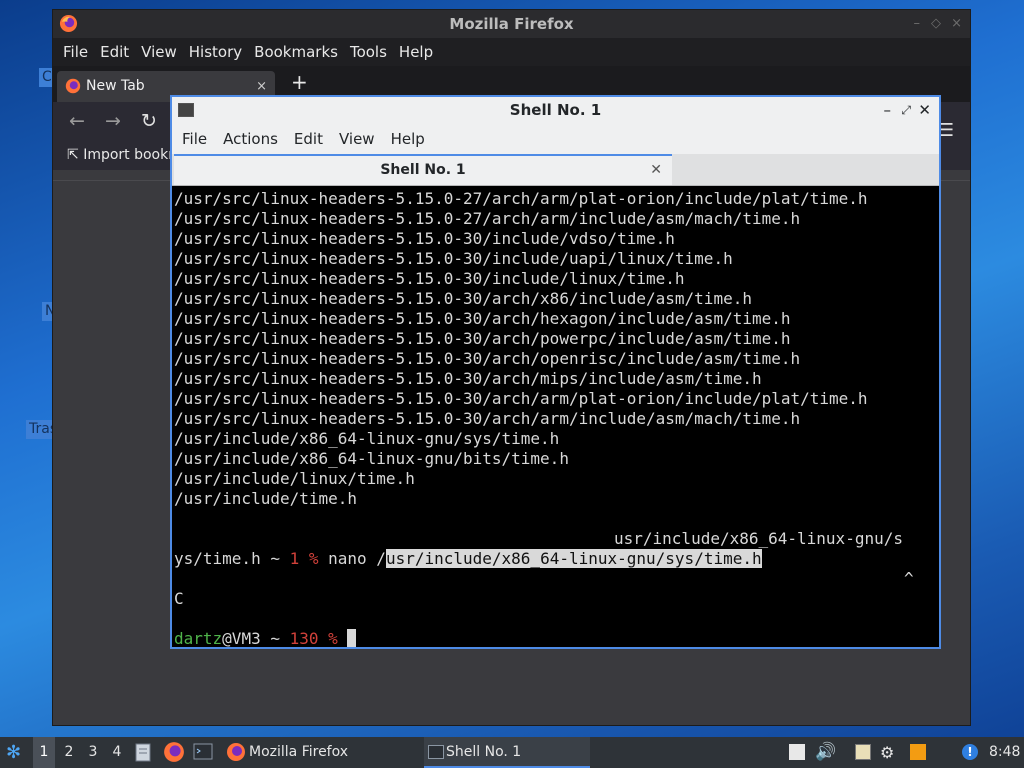 Image resolution: width=1024 pixels, height=768 pixels. What do you see at coordinates (909, 578) in the screenshot?
I see `caret-line: ^` at bounding box center [909, 578].